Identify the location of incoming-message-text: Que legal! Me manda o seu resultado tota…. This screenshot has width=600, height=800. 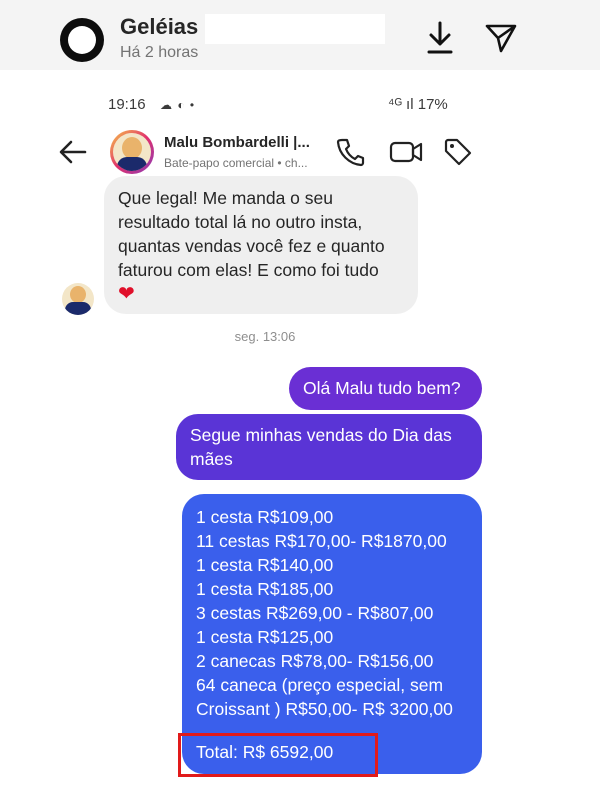
(251, 234).